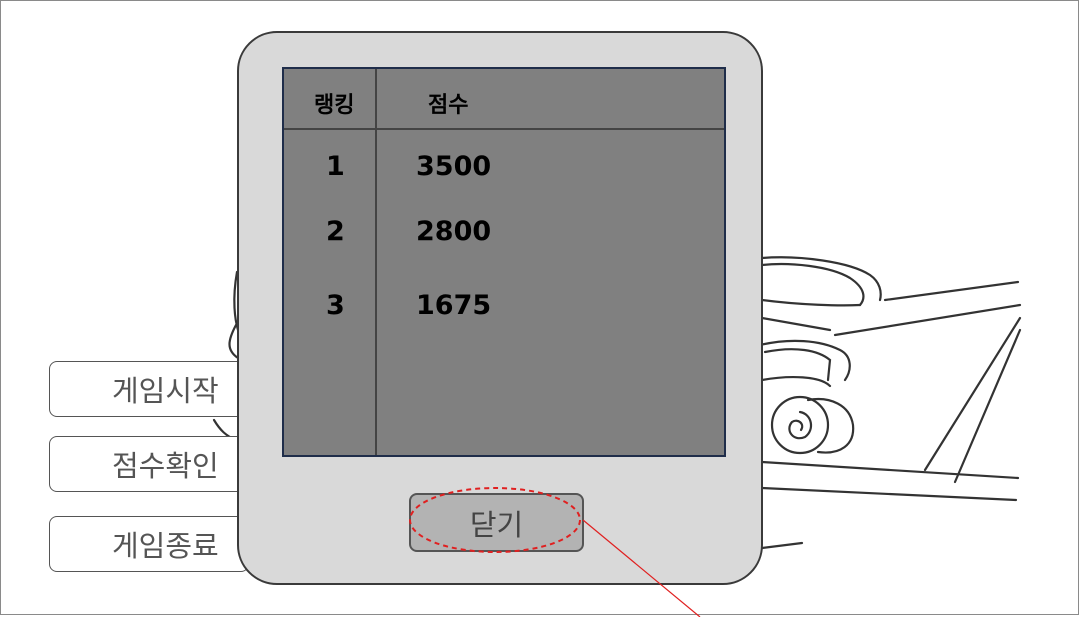 Image resolution: width=1079 pixels, height=617 pixels. Describe the element at coordinates (454, 231) in the screenshot. I see `score-cell-2: 2800` at that location.